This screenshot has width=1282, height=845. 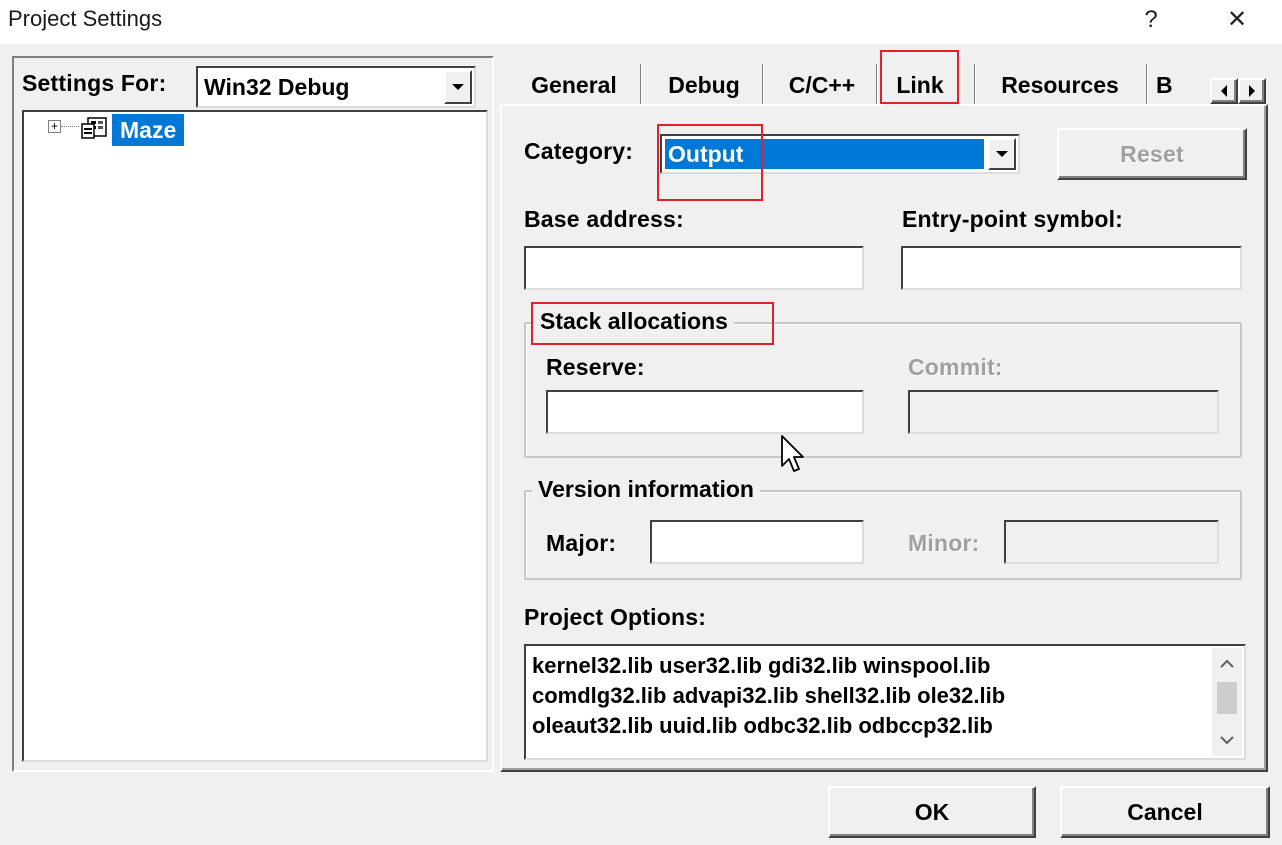 I want to click on commit-input, so click(x=1063, y=412).